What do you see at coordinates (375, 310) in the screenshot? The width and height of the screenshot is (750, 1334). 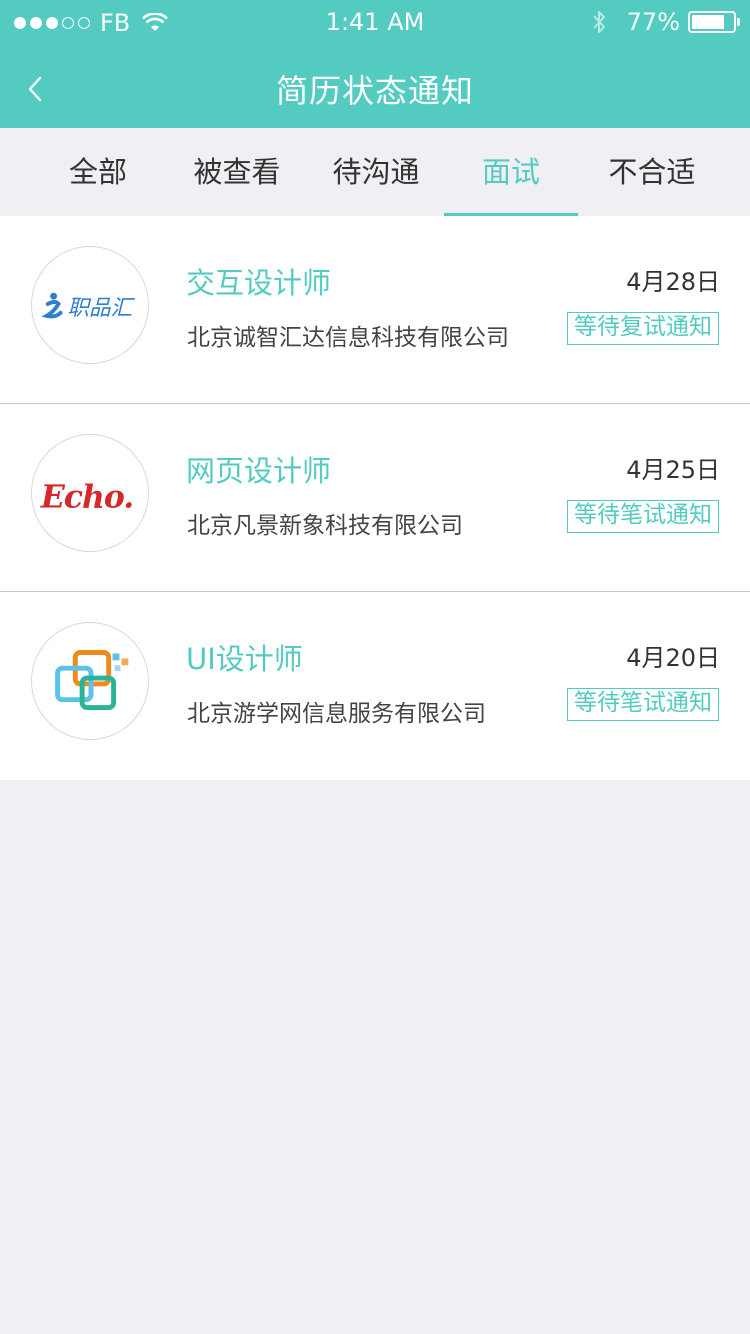 I see `list-item: 职品汇 交互设计师 4月28日 北京诚智汇达信息科技有限公司 等待复试通知` at bounding box center [375, 310].